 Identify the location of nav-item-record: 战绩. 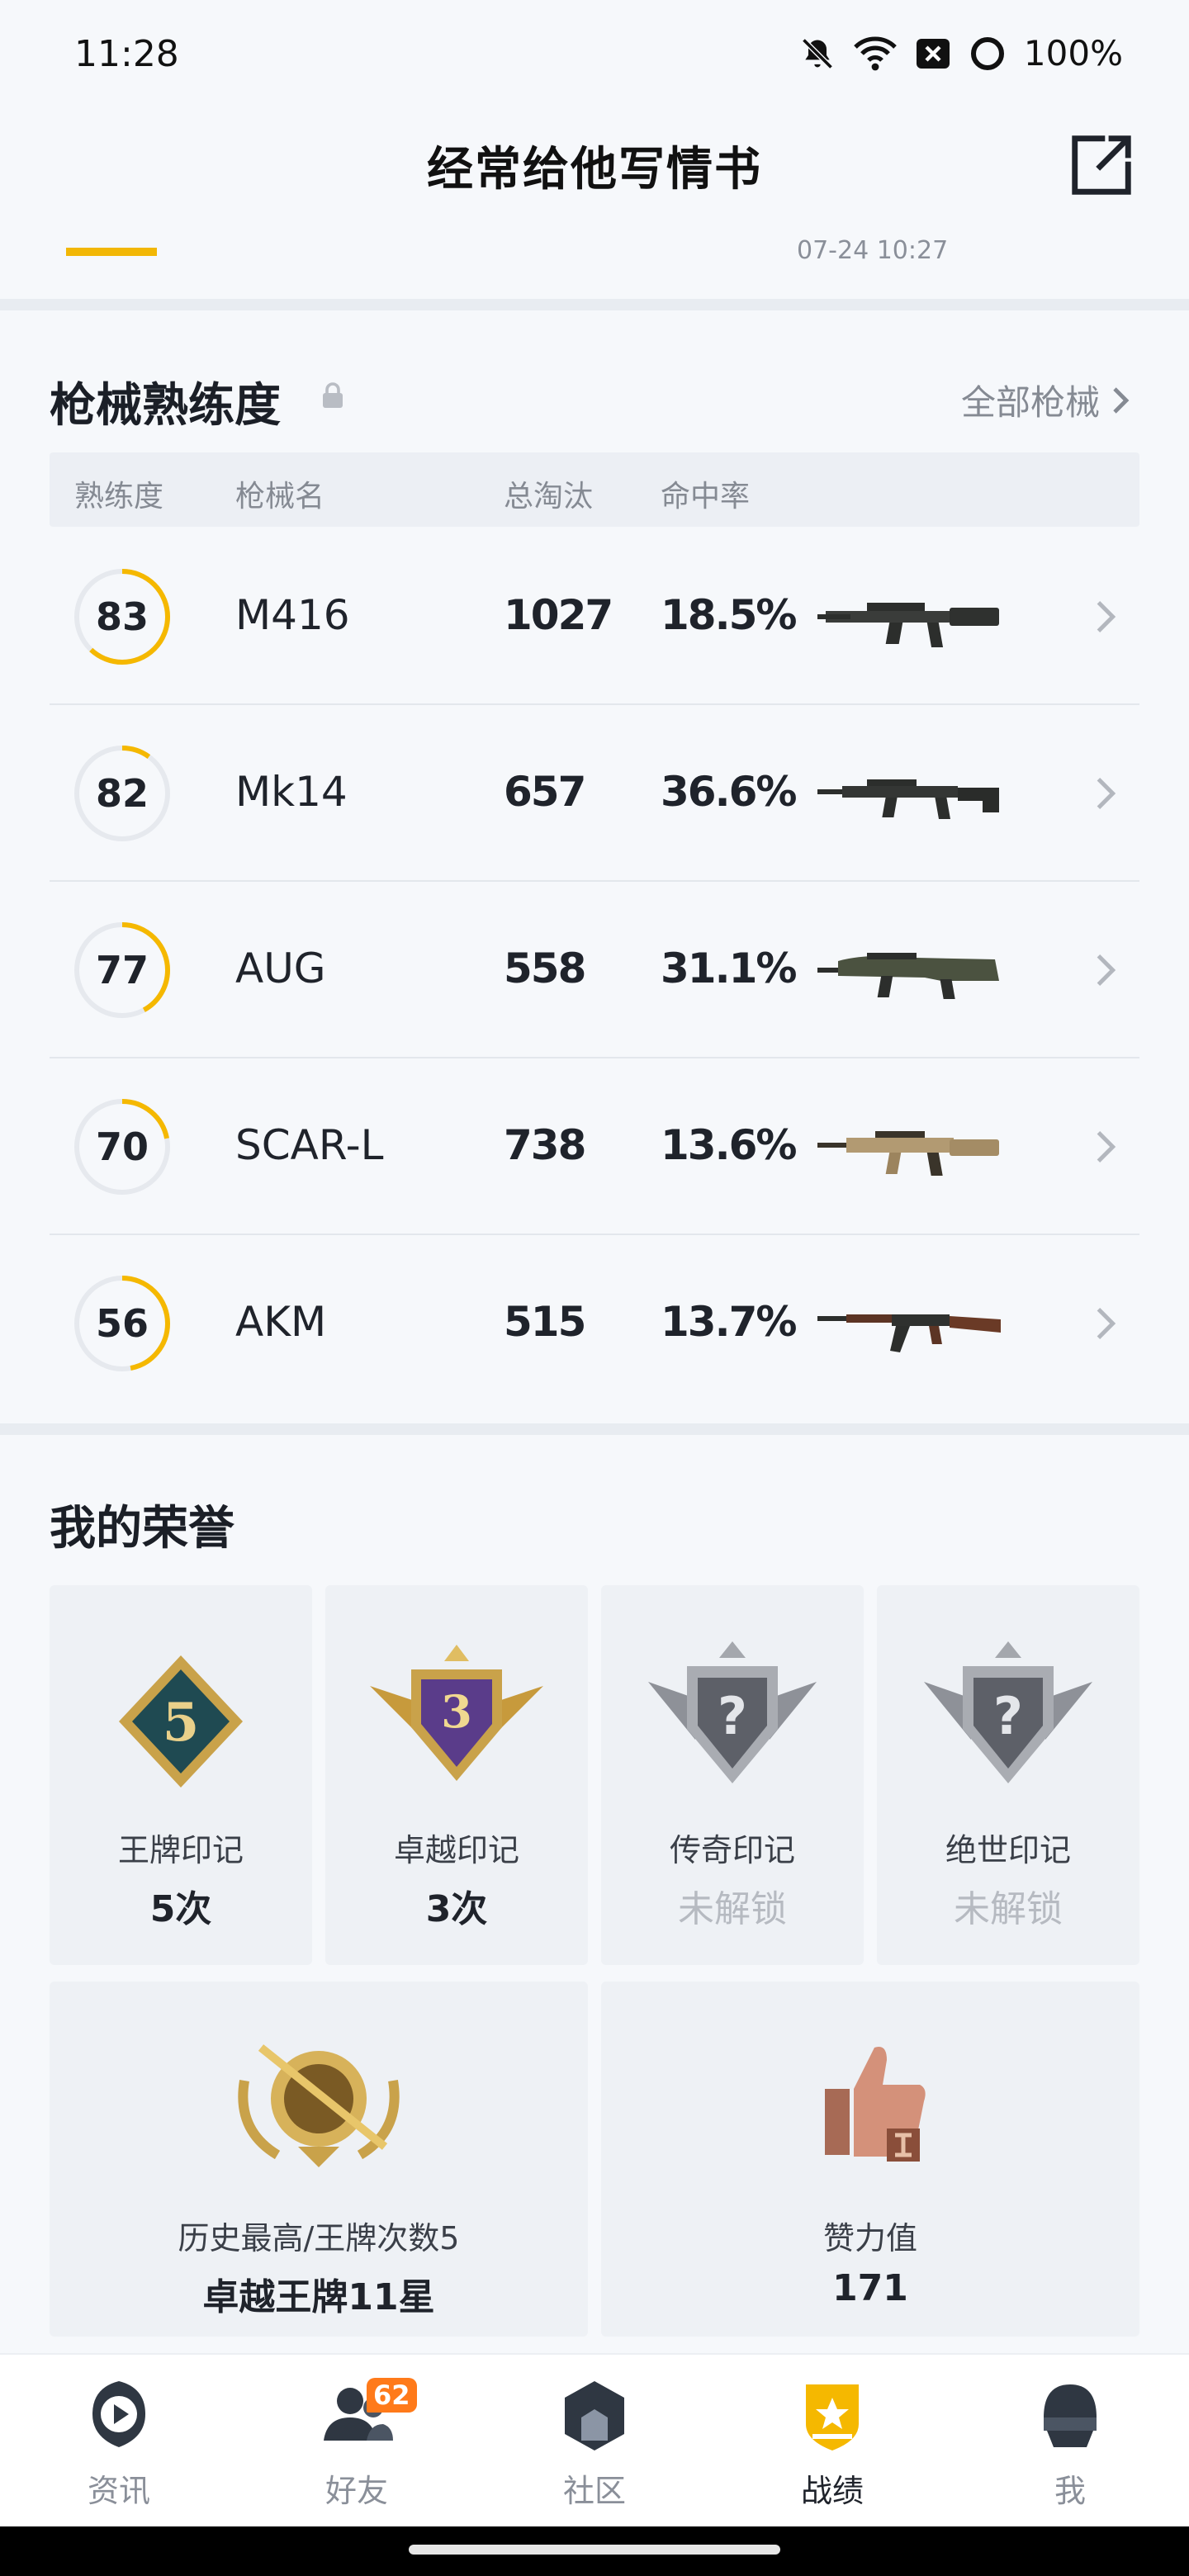
(832, 2445).